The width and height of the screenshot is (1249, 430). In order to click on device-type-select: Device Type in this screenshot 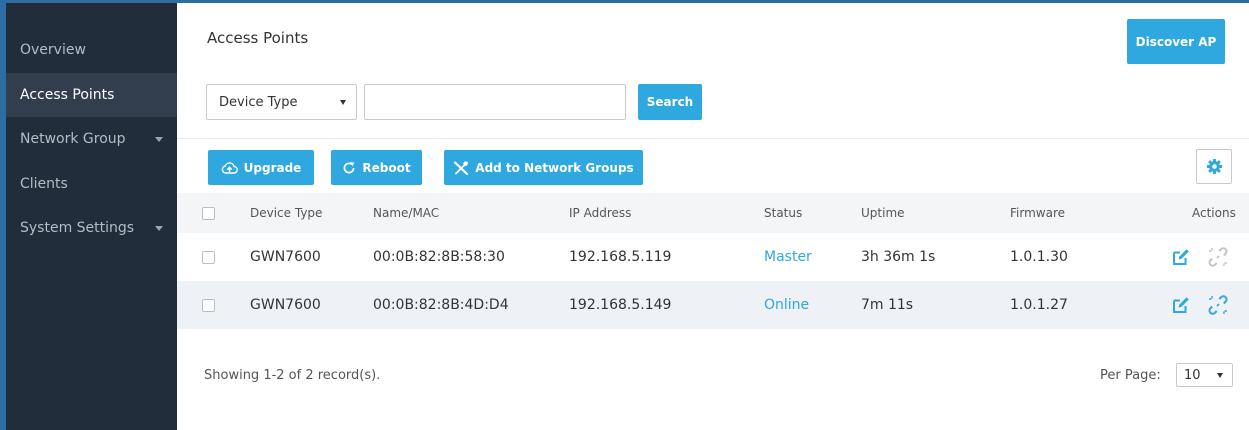, I will do `click(281, 102)`.